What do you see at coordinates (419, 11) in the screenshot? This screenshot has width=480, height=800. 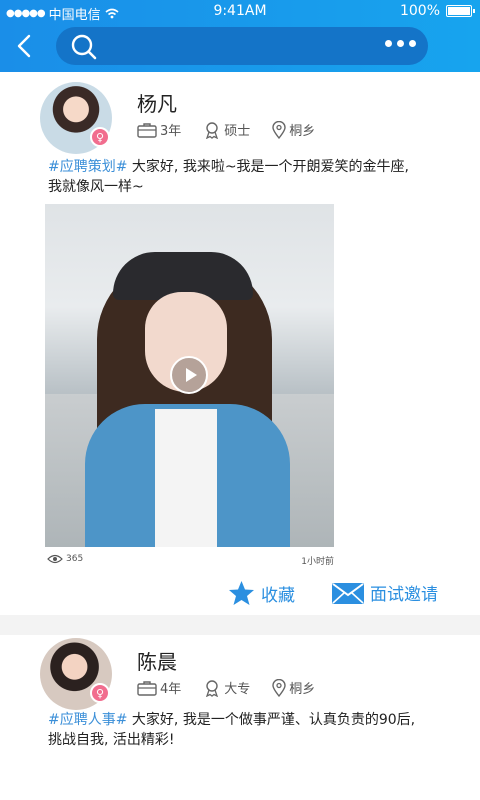 I see `battery-label: 100%` at bounding box center [419, 11].